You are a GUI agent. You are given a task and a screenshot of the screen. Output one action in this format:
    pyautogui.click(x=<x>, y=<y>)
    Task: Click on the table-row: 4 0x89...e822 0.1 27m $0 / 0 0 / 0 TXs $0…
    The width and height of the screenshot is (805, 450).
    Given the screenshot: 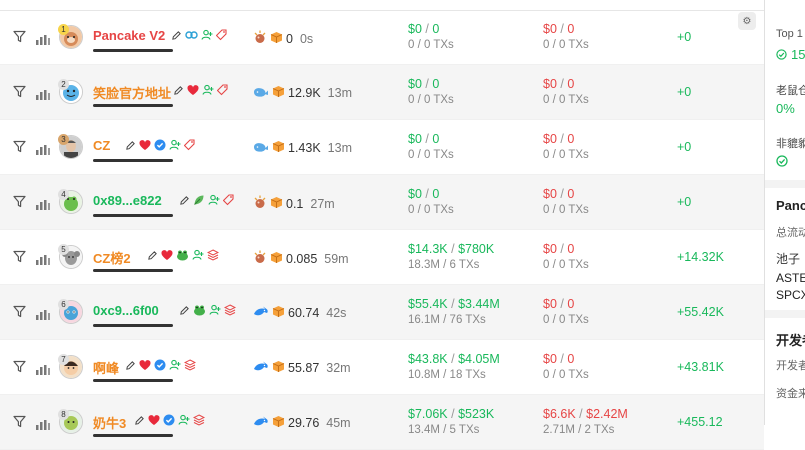 What is the action you would take?
    pyautogui.click(x=382, y=202)
    